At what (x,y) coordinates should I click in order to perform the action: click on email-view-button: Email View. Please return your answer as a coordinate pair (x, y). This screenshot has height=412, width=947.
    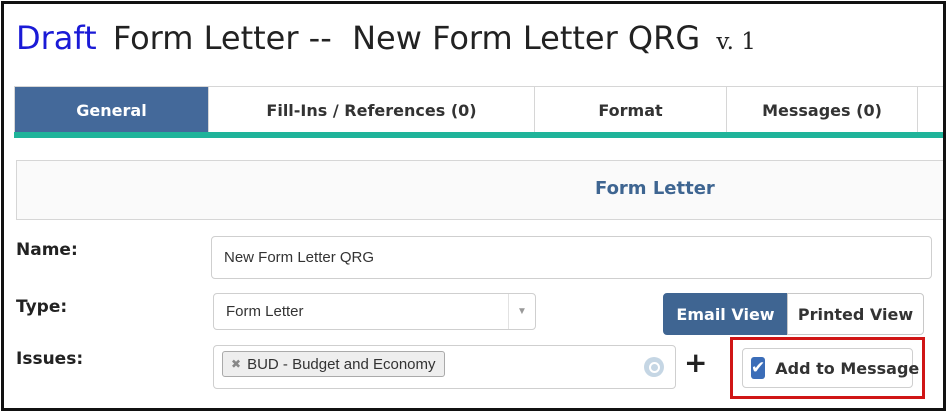
    Looking at the image, I should click on (725, 314).